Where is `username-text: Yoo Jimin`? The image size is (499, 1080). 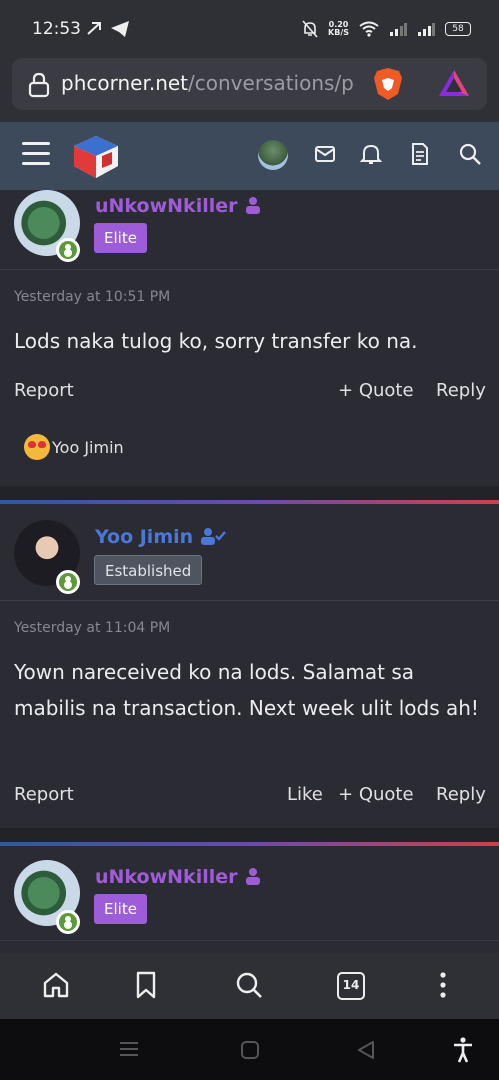
username-text: Yoo Jimin is located at coordinates (144, 537).